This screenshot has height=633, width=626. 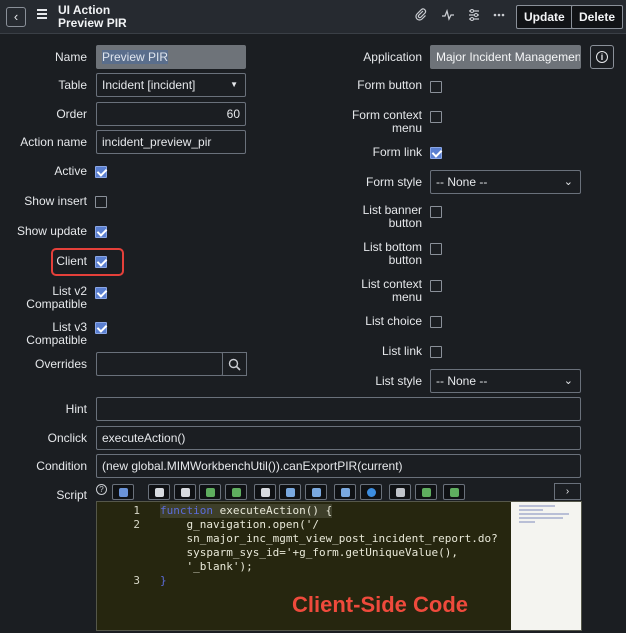 What do you see at coordinates (171, 57) in the screenshot?
I see `name-field: Preview PIR` at bounding box center [171, 57].